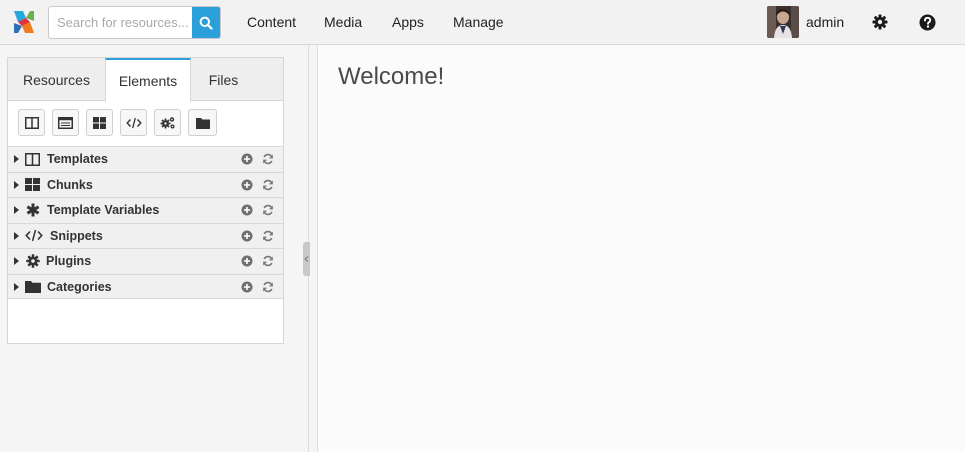 This screenshot has width=965, height=452. Describe the element at coordinates (32, 287) in the screenshot. I see `folder-icon` at that location.